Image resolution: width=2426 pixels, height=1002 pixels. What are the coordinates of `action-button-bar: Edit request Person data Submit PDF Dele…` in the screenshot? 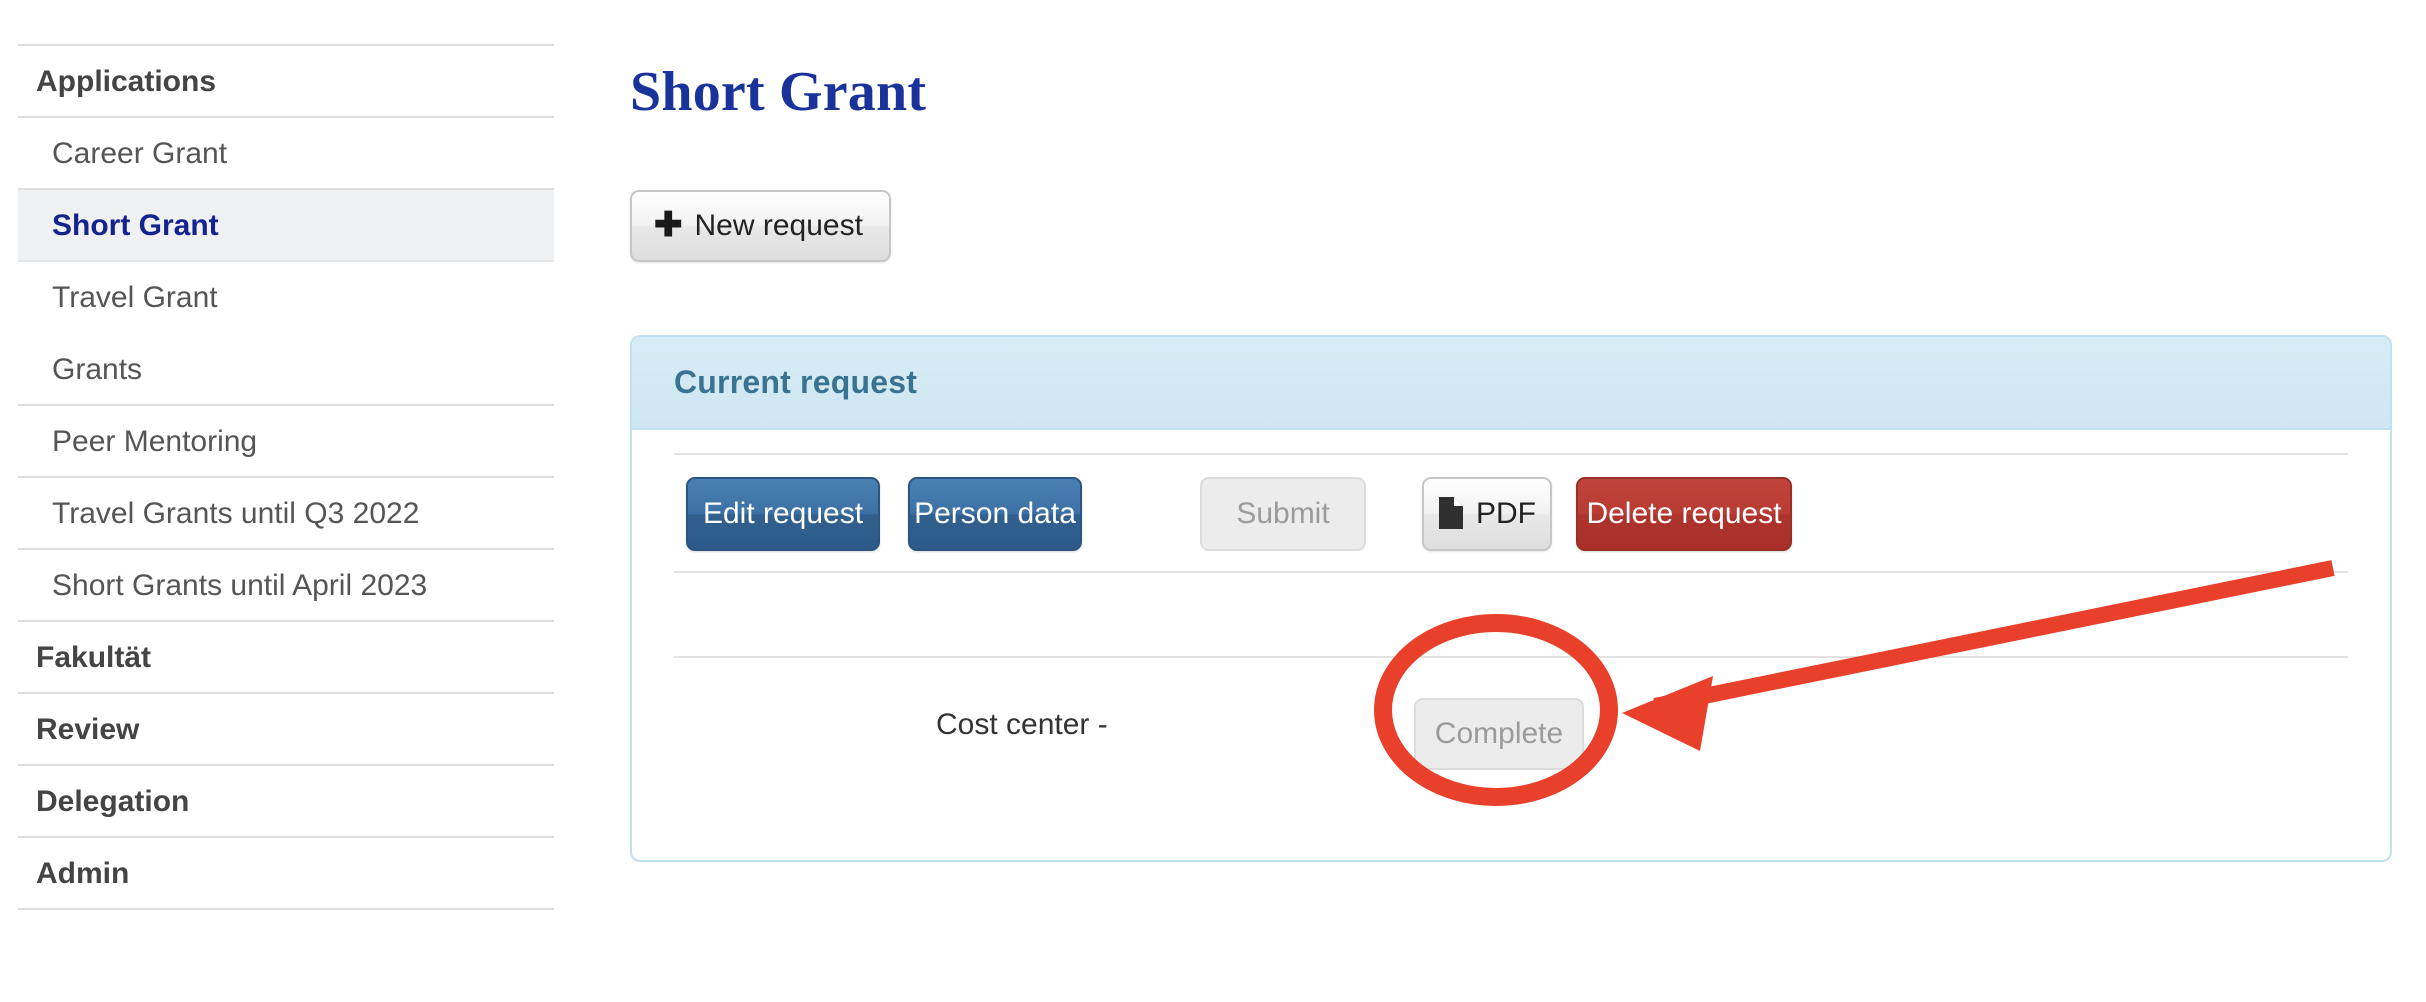 It's located at (1511, 514).